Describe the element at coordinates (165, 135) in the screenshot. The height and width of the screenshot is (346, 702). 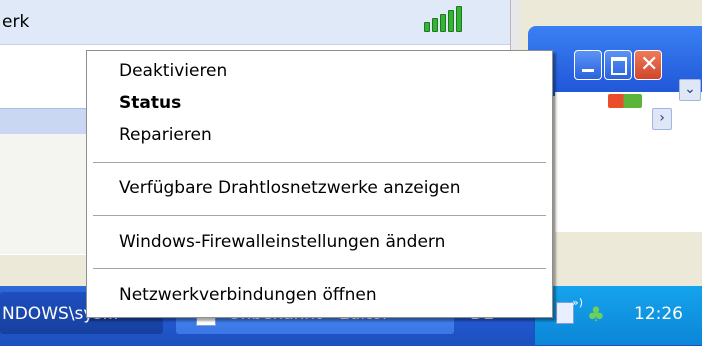
I see `menu-item-repair: Reparieren` at that location.